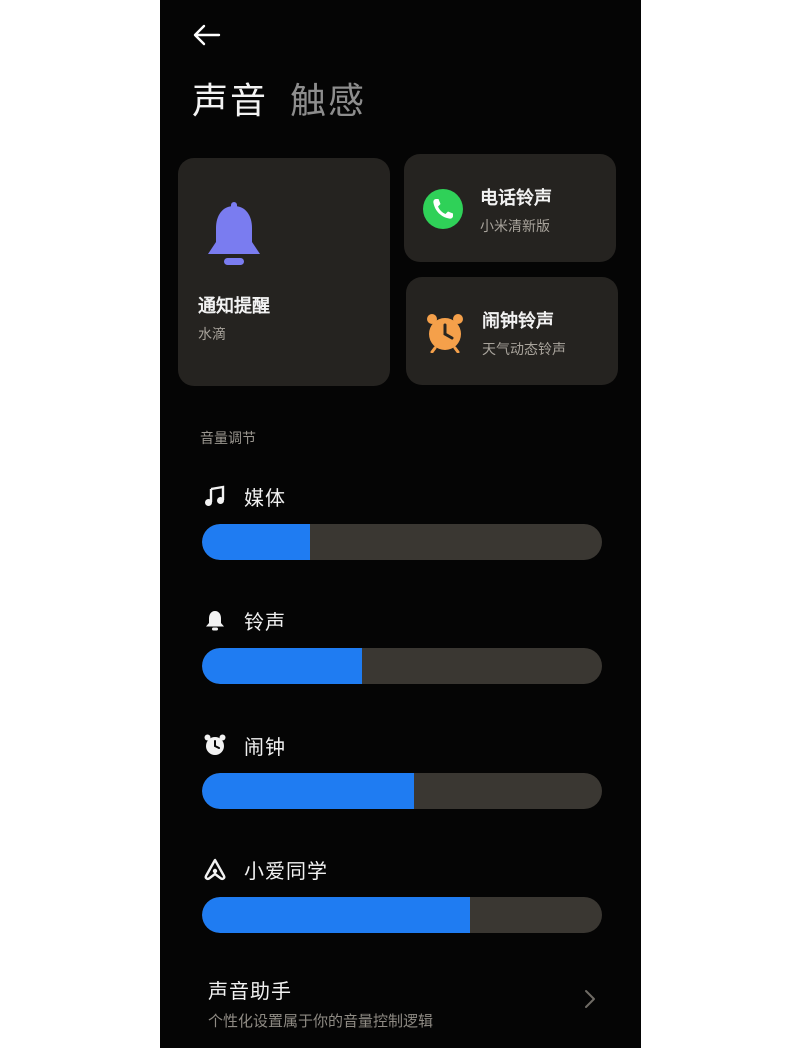 Image resolution: width=803 pixels, height=1048 pixels. Describe the element at coordinates (516, 198) in the screenshot. I see `phone-ringtone-title: 电话铃声` at that location.